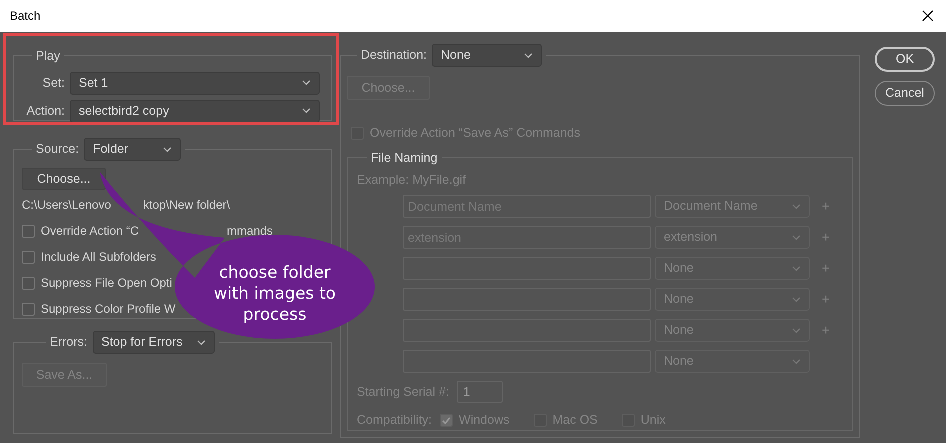 Image resolution: width=946 pixels, height=443 pixels. What do you see at coordinates (905, 93) in the screenshot?
I see `dialog-button: Cancel` at bounding box center [905, 93].